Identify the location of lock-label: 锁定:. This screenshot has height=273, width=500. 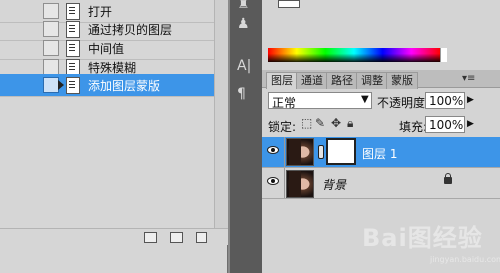
(282, 127).